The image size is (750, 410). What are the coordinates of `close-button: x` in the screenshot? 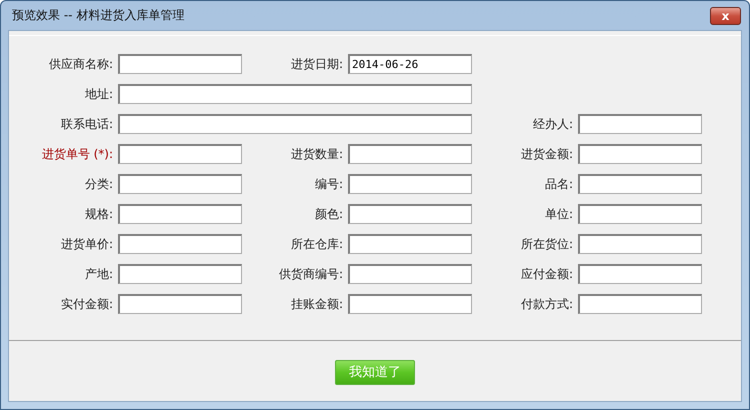 It's located at (725, 15).